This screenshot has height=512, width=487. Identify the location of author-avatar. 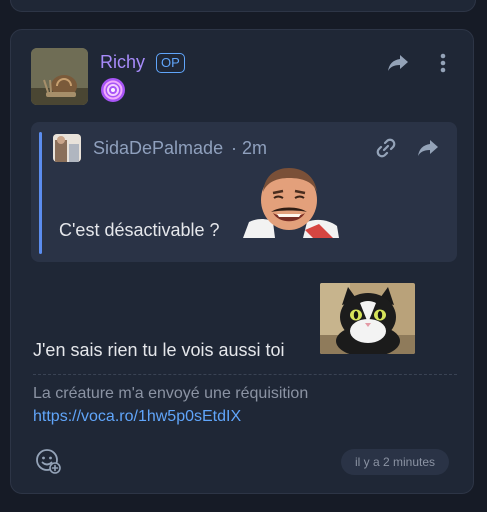
(59, 76).